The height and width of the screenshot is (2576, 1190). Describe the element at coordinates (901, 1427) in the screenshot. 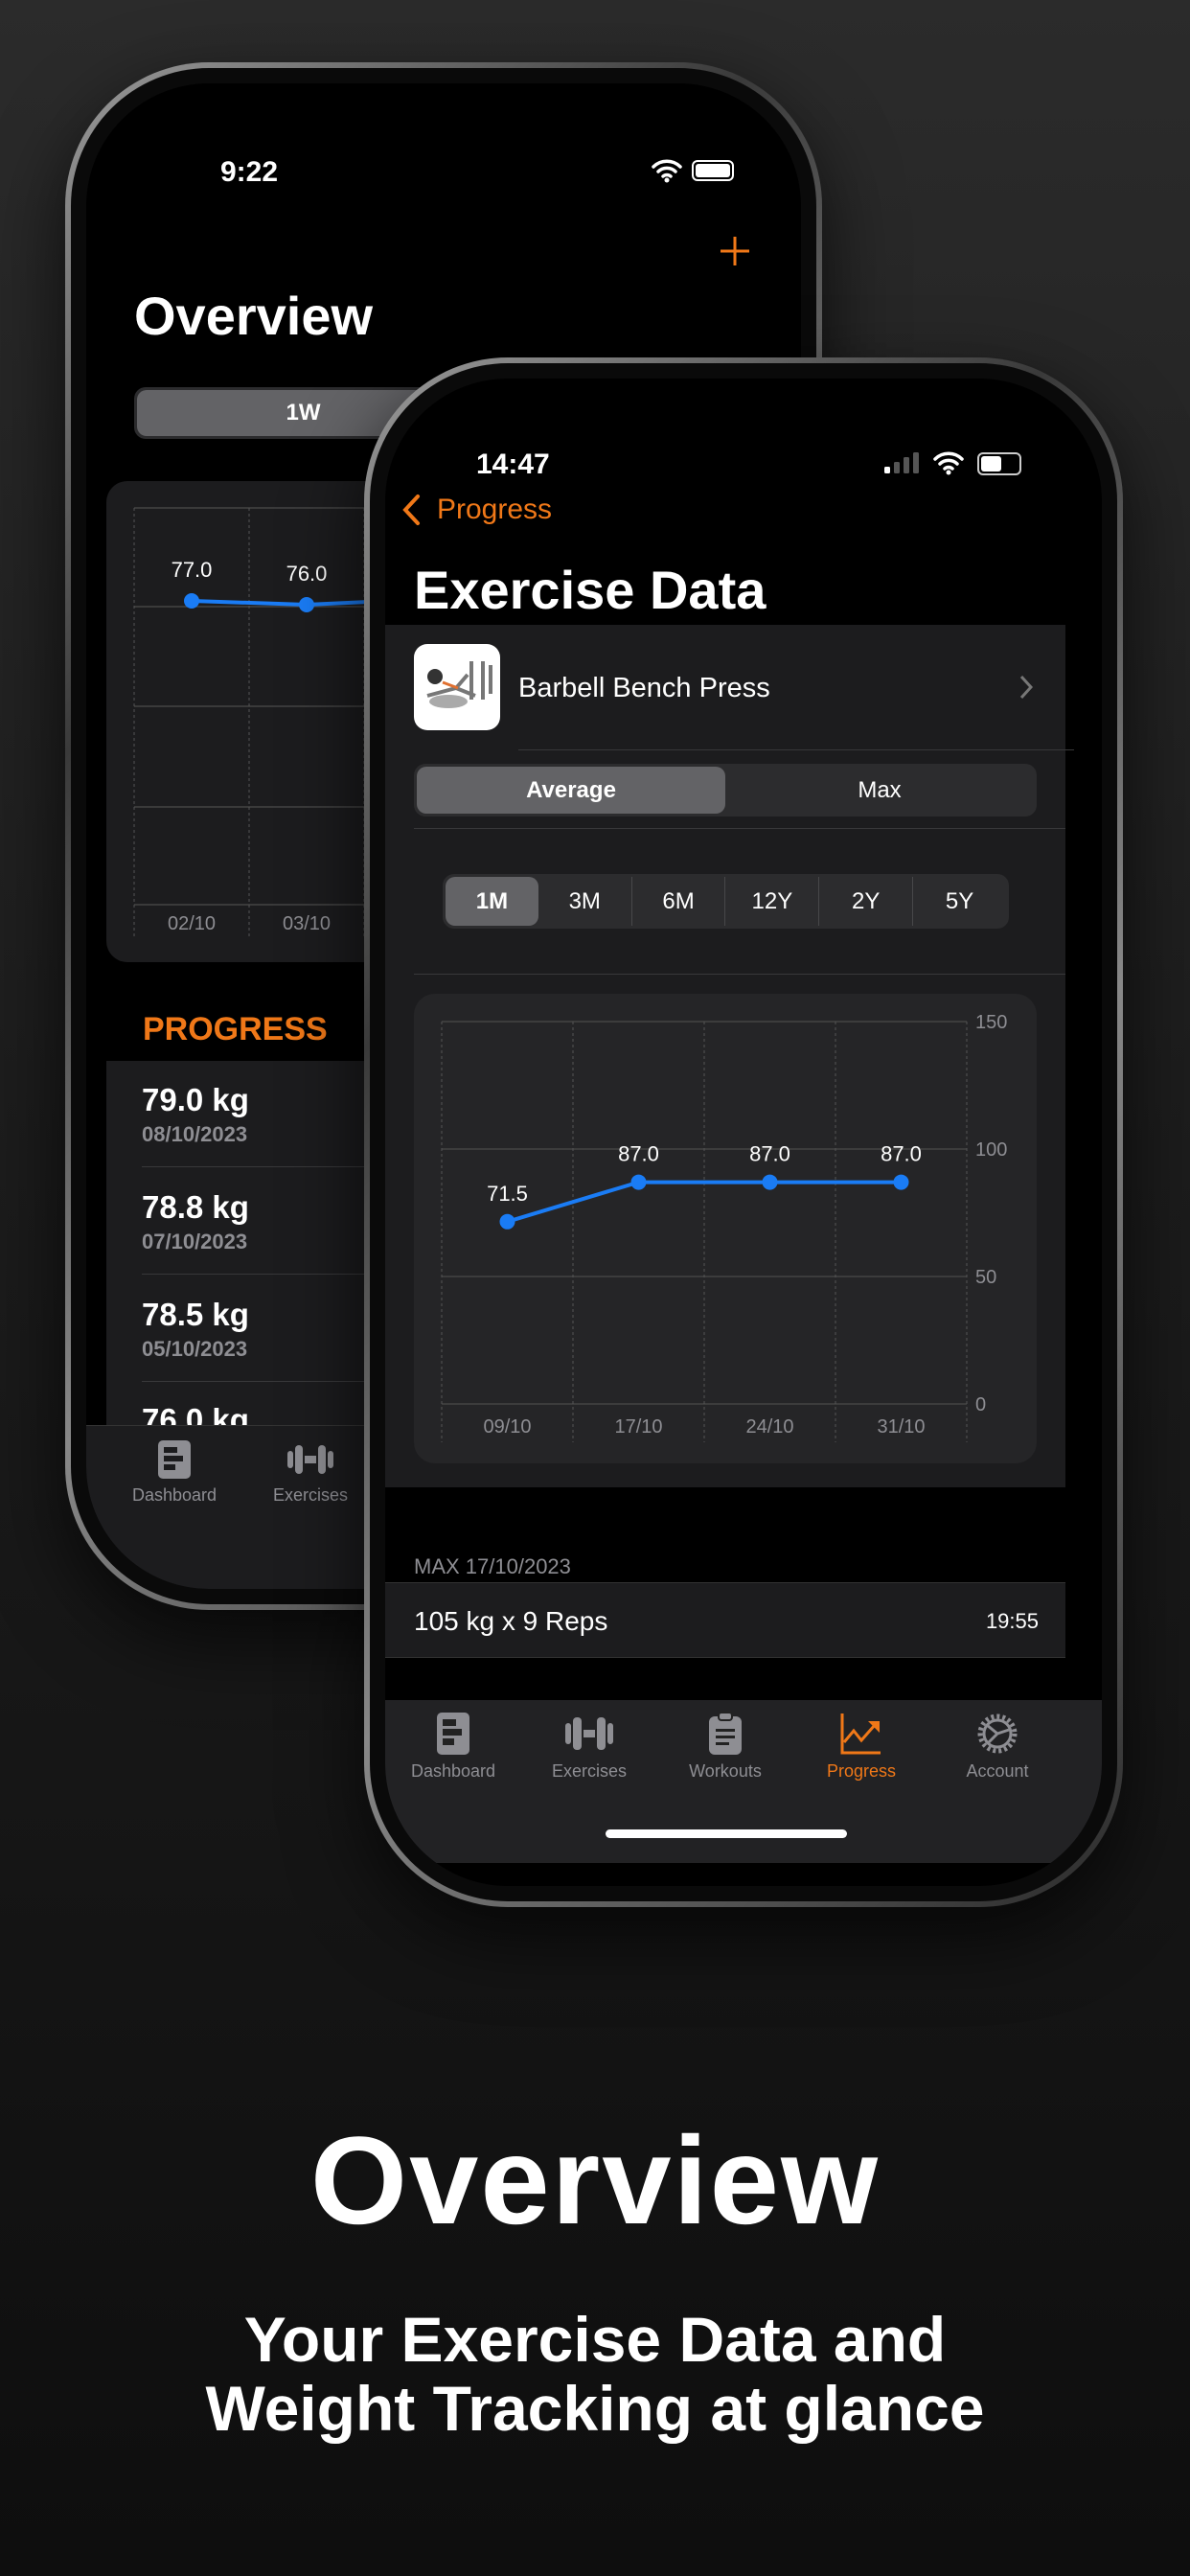

I see `x-tick-label: 31/10` at that location.